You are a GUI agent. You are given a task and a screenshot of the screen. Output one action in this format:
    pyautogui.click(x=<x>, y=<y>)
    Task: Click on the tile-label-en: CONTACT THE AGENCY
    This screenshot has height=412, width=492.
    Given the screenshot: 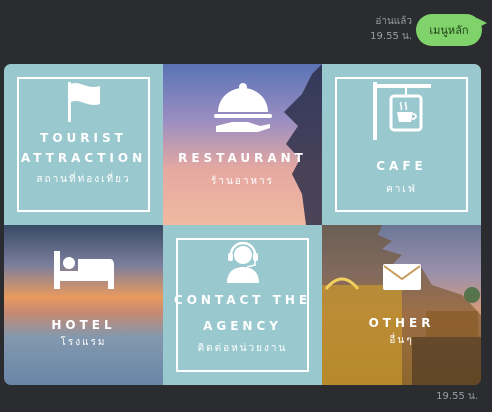 What is the action you would take?
    pyautogui.click(x=242, y=313)
    